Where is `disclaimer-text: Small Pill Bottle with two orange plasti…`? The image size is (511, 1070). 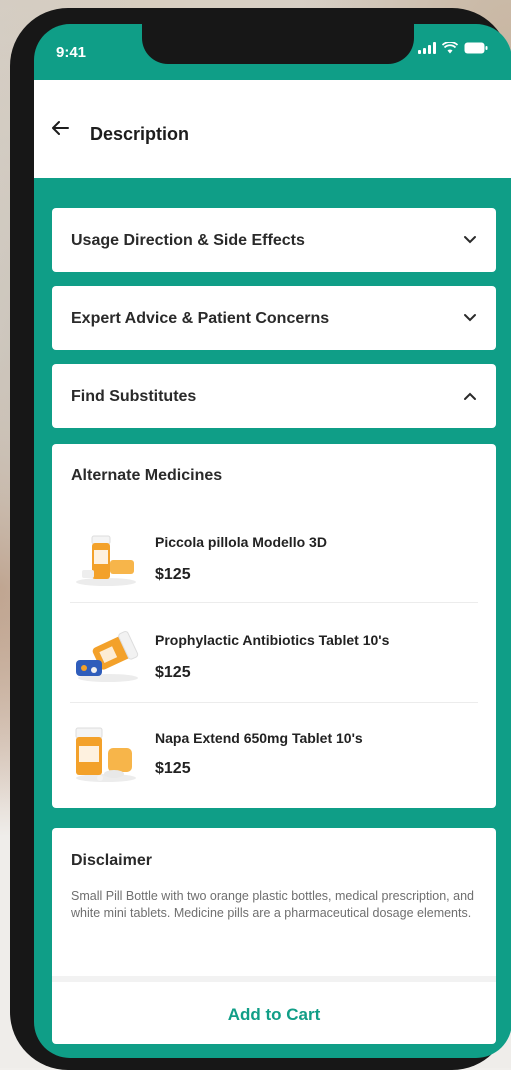
disclaimer-text: Small Pill Bottle with two orange plasti… is located at coordinates (272, 904).